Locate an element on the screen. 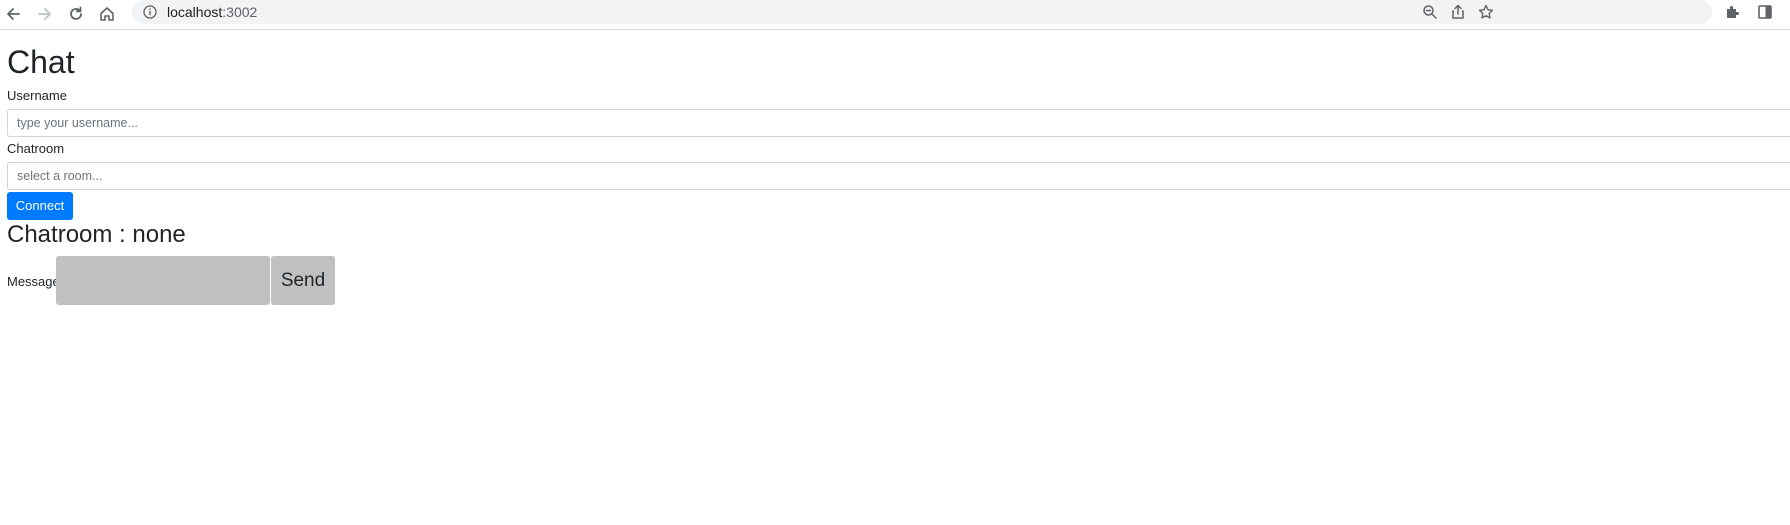 The height and width of the screenshot is (525, 1790). message-label: Message is located at coordinates (33, 281).